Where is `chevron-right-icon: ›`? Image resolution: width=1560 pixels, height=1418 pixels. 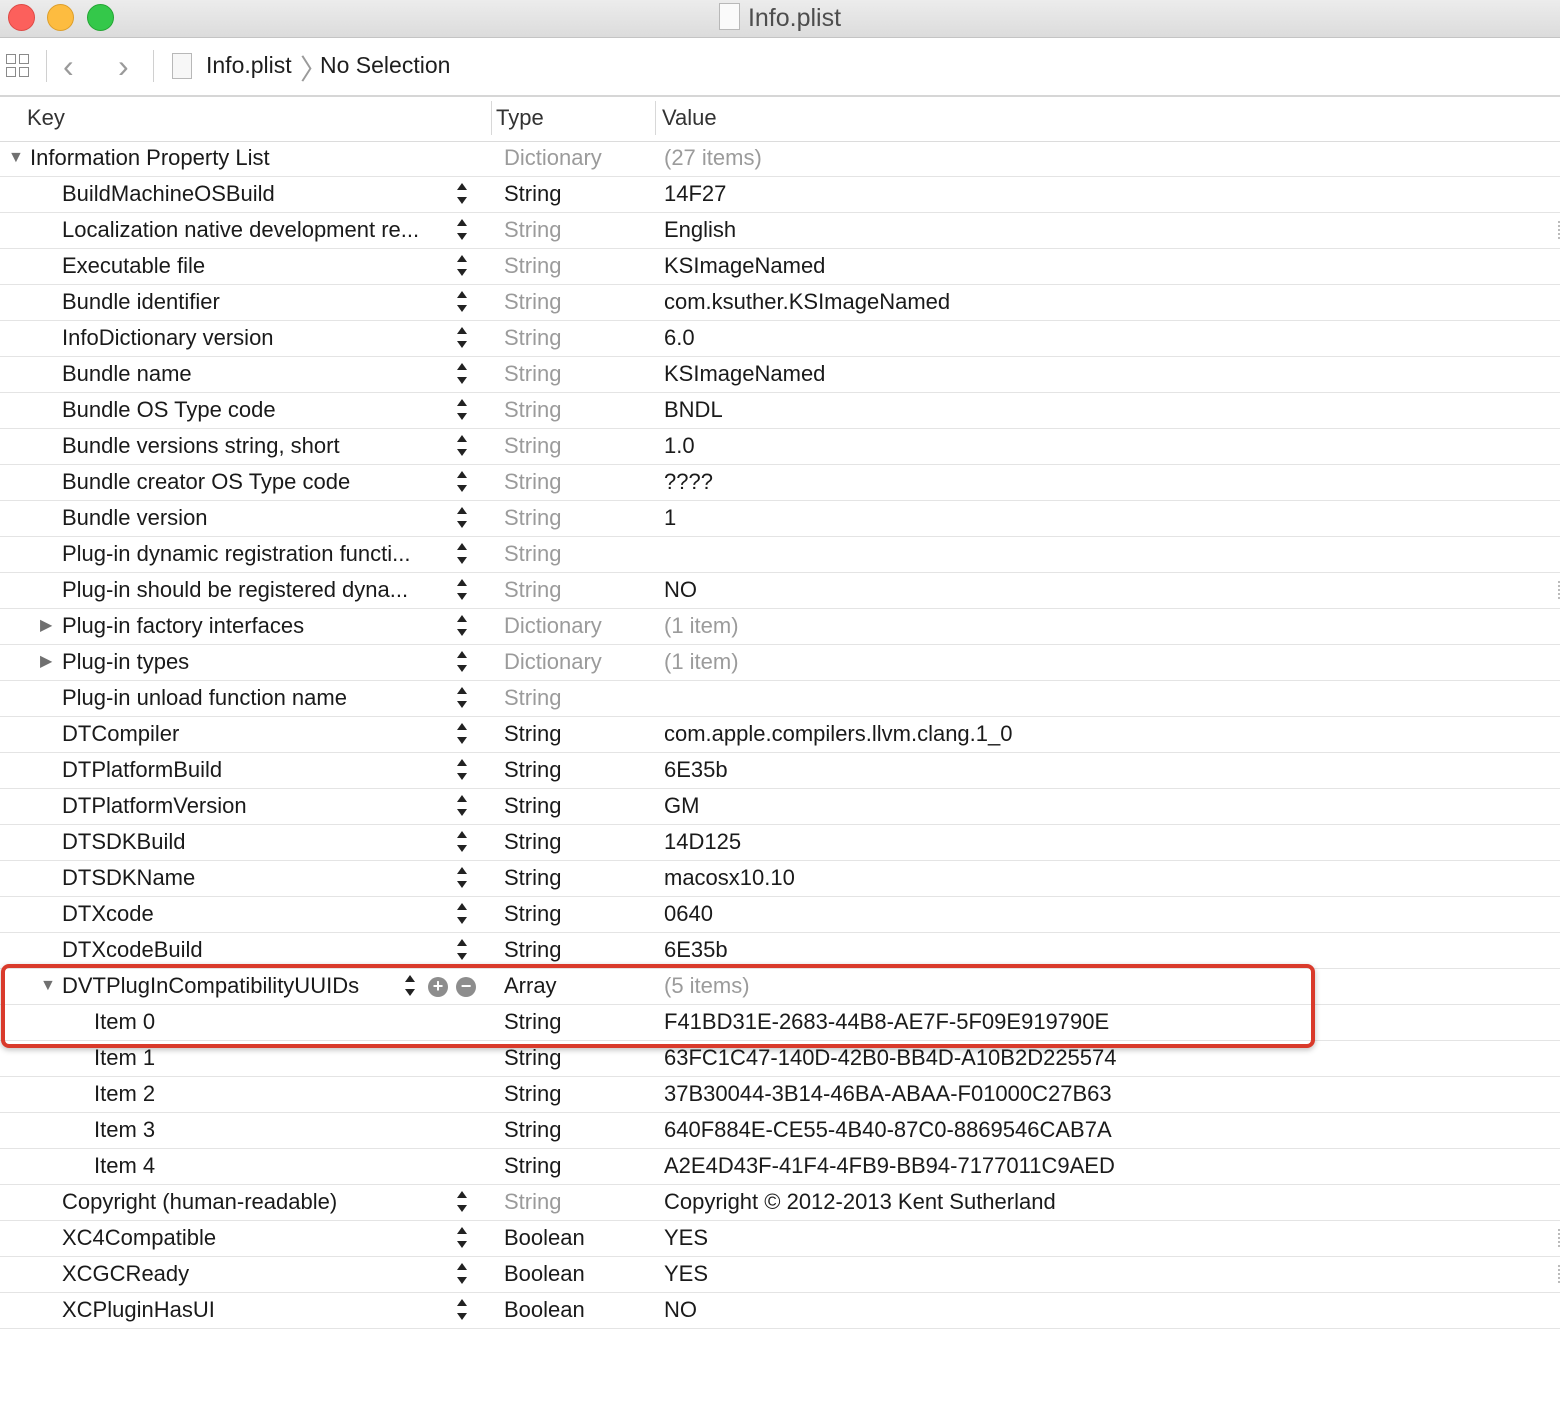 chevron-right-icon: › is located at coordinates (123, 66).